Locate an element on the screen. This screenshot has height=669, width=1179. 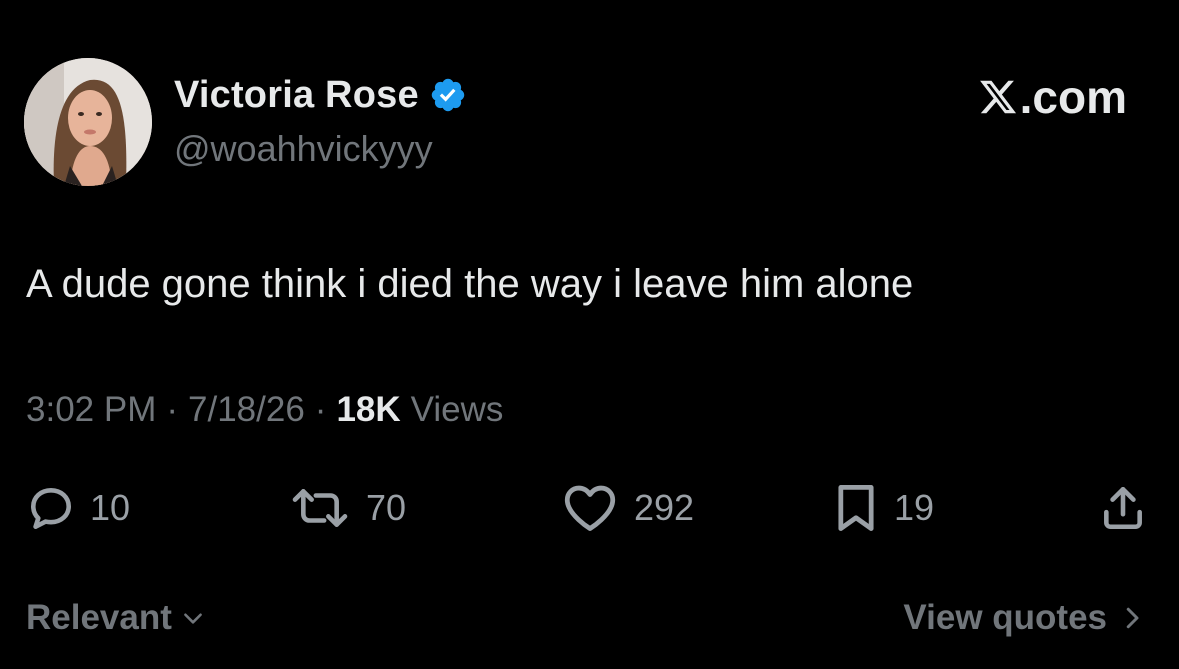
reply-count: 10 is located at coordinates (110, 507).